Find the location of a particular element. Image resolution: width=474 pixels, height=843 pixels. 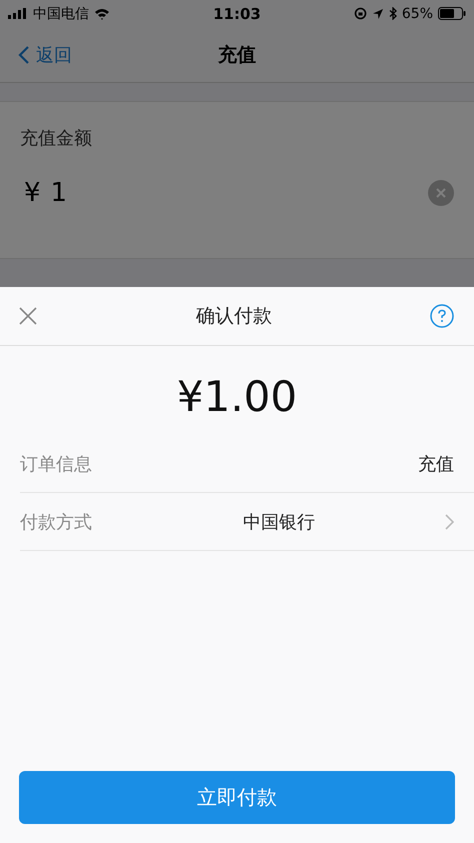

amount-field: ¥ 1 is located at coordinates (237, 193).